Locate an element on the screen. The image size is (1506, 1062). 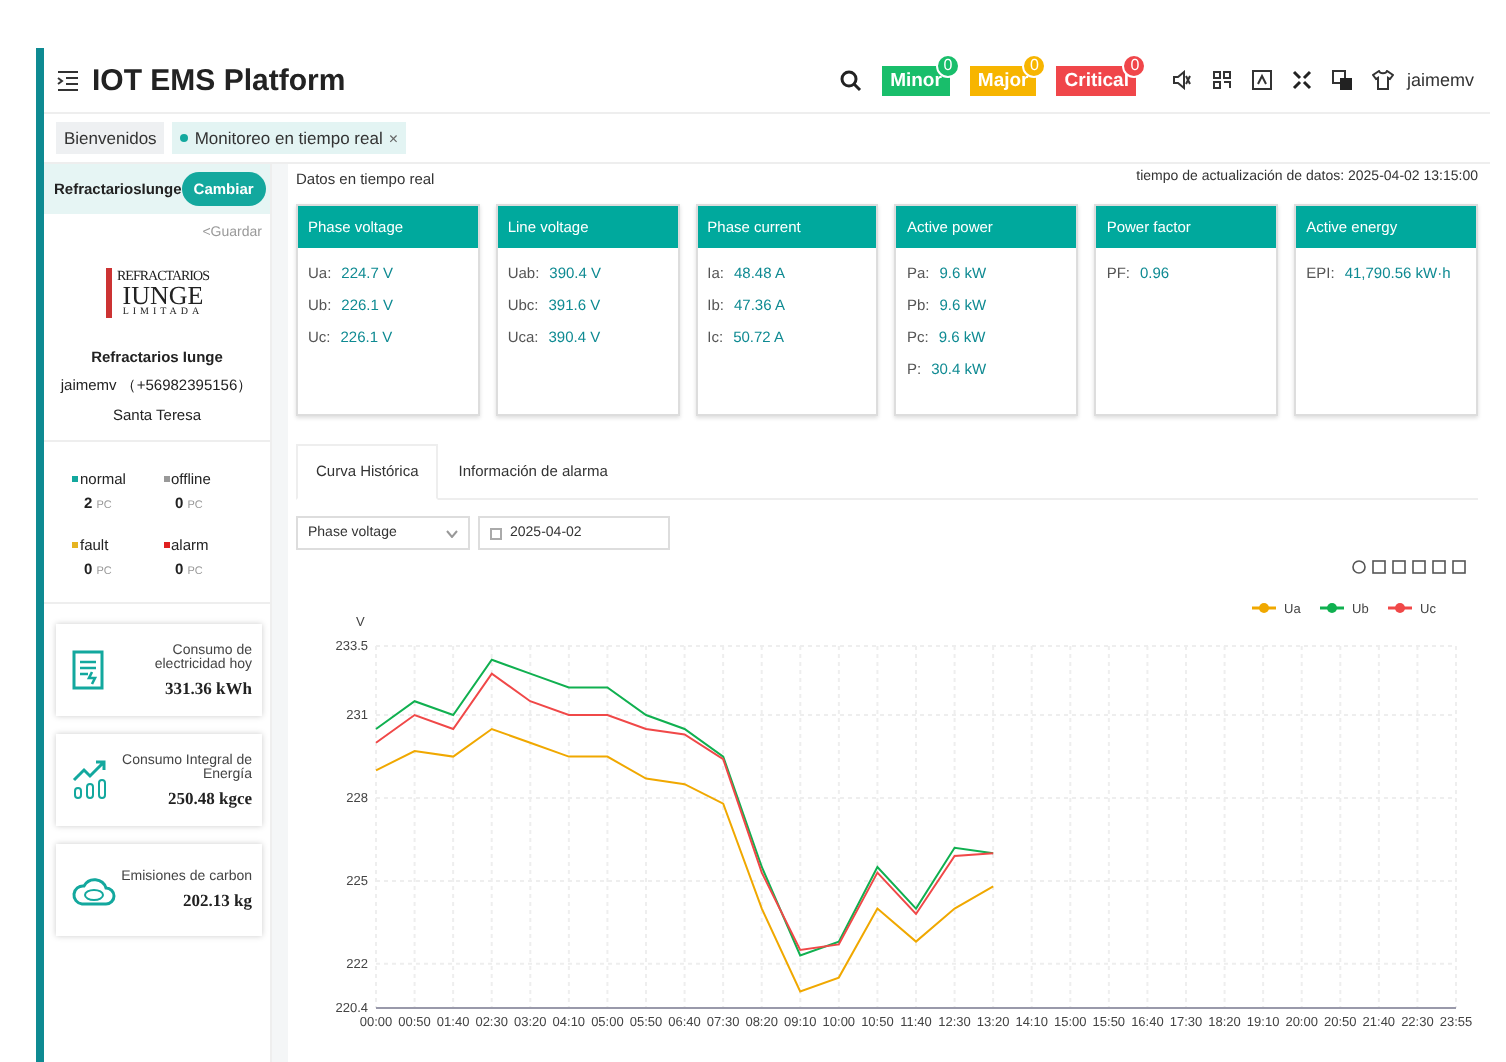
bill-icon is located at coordinates (88, 670).